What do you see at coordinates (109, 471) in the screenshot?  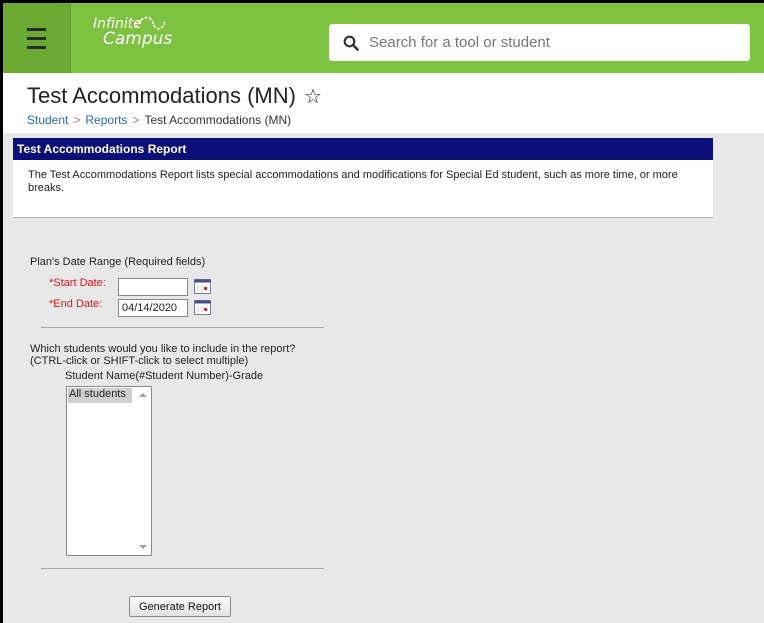 I see `students-listbox: All students` at bounding box center [109, 471].